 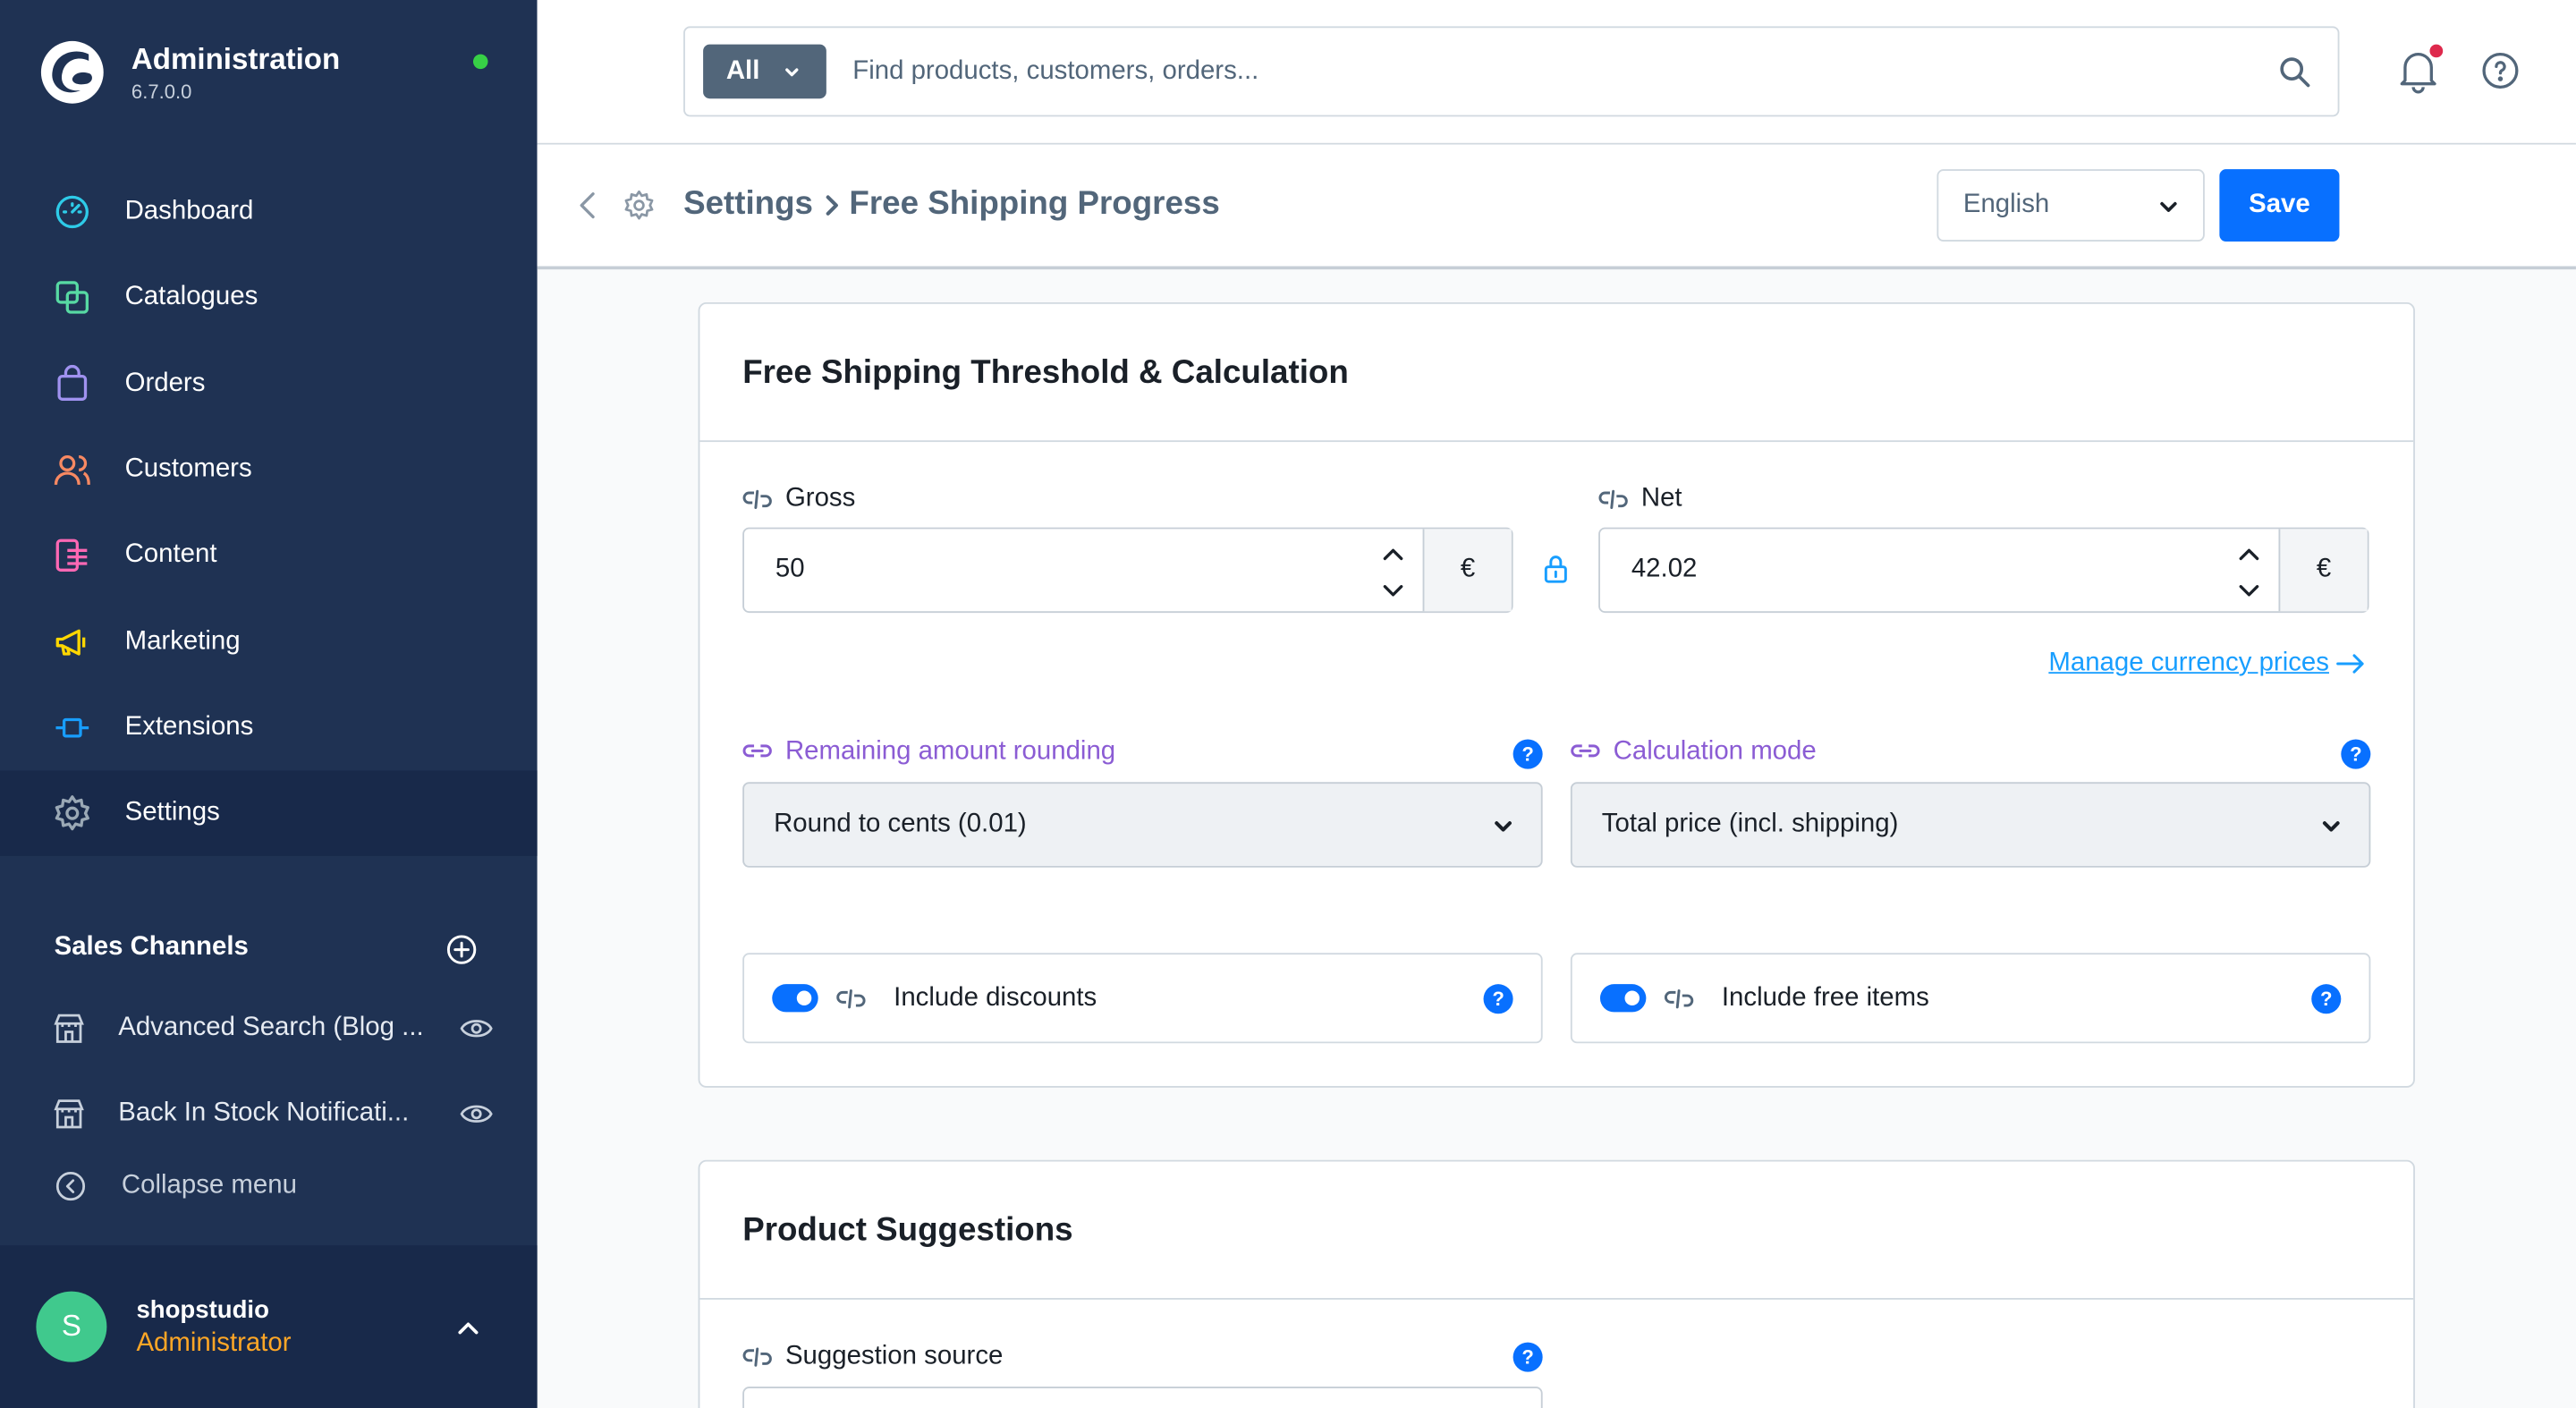 I want to click on include-free-items-label: Include free items, so click(x=1825, y=999).